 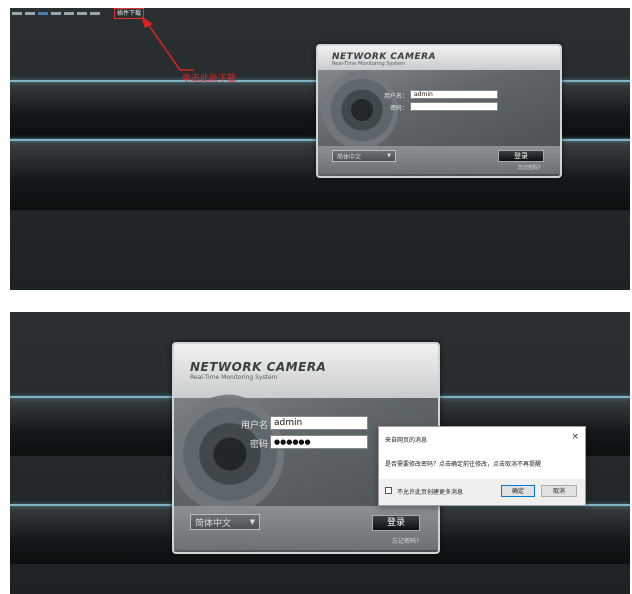 What do you see at coordinates (388, 490) in the screenshot?
I see `suppress-checkbox` at bounding box center [388, 490].